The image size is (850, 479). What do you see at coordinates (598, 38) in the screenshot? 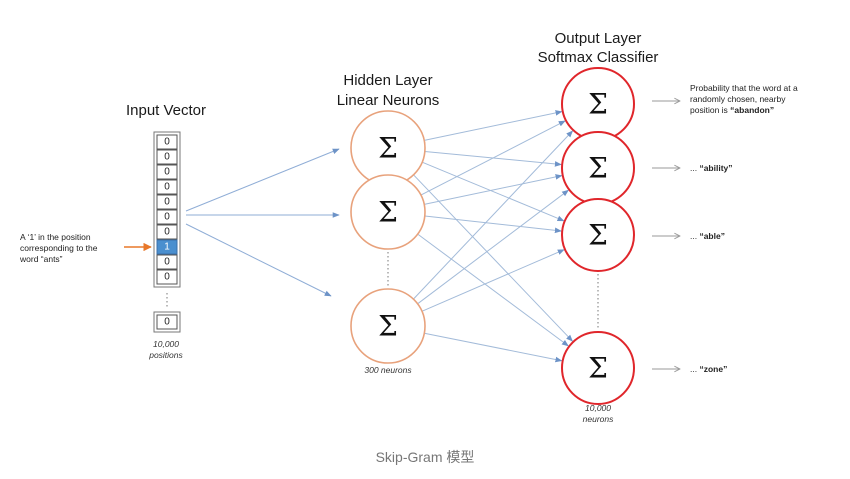
I see `output-layer-title: Output Layer` at bounding box center [598, 38].